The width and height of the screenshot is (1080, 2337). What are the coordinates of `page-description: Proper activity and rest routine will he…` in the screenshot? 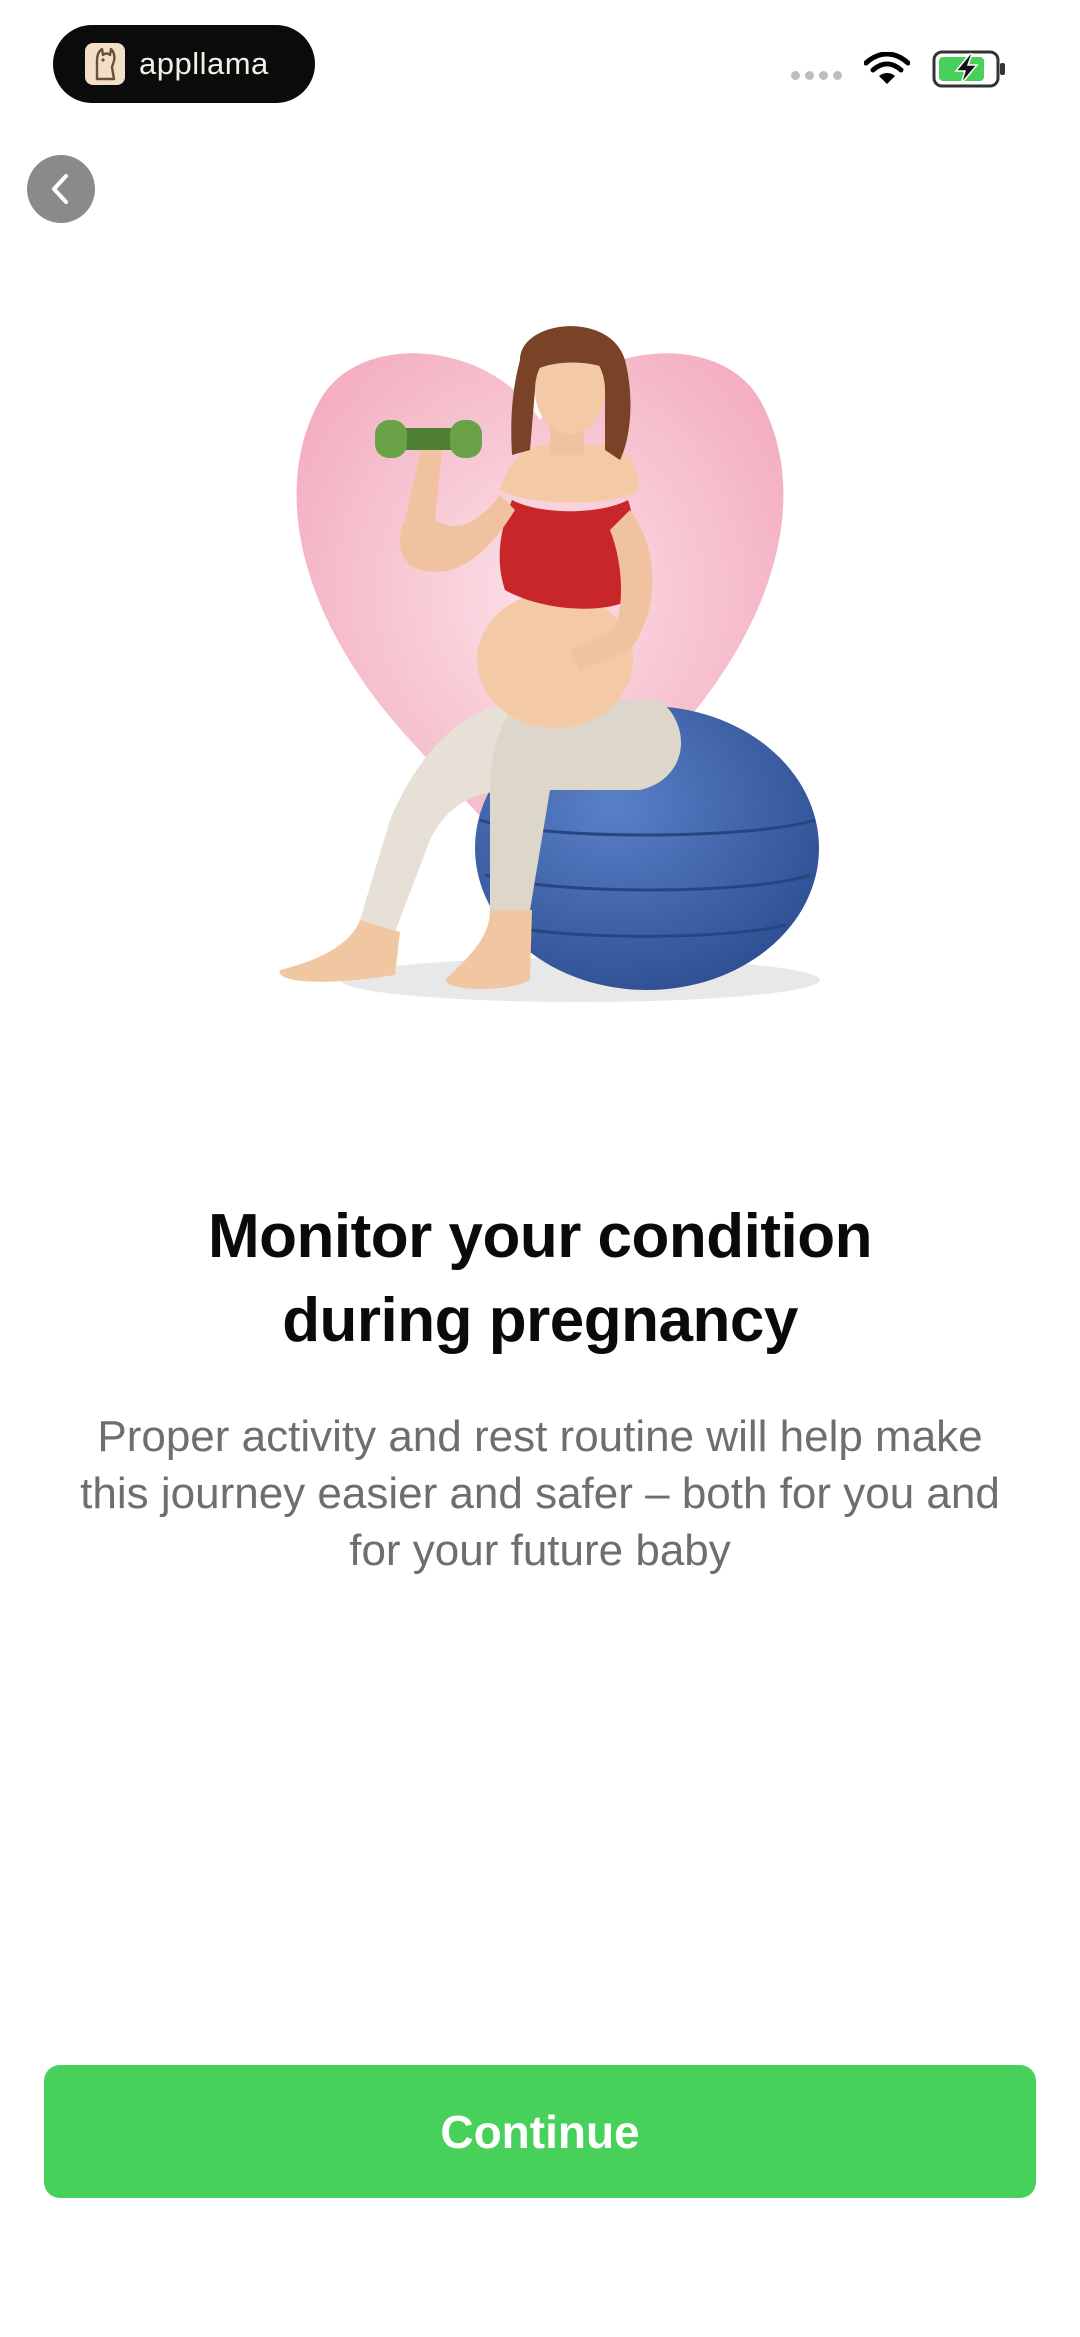 It's located at (540, 1493).